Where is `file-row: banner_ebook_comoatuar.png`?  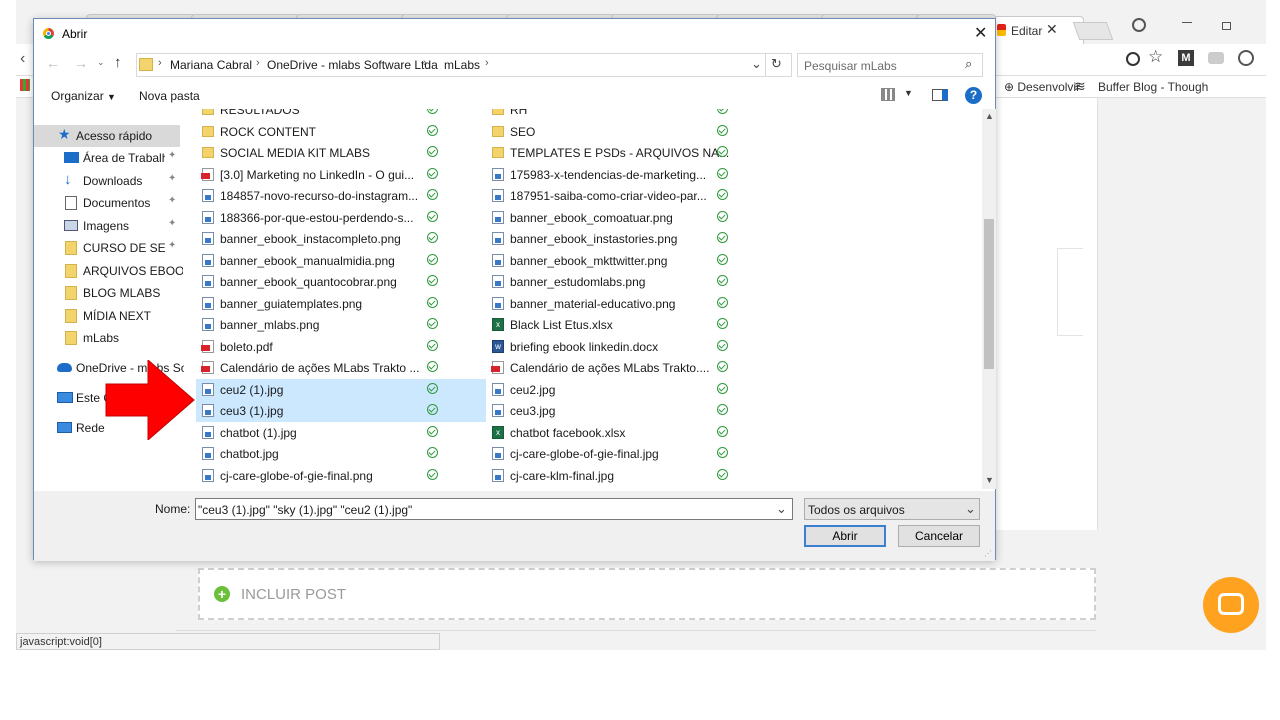
file-row: banner_ebook_comoatuar.png is located at coordinates (631, 218).